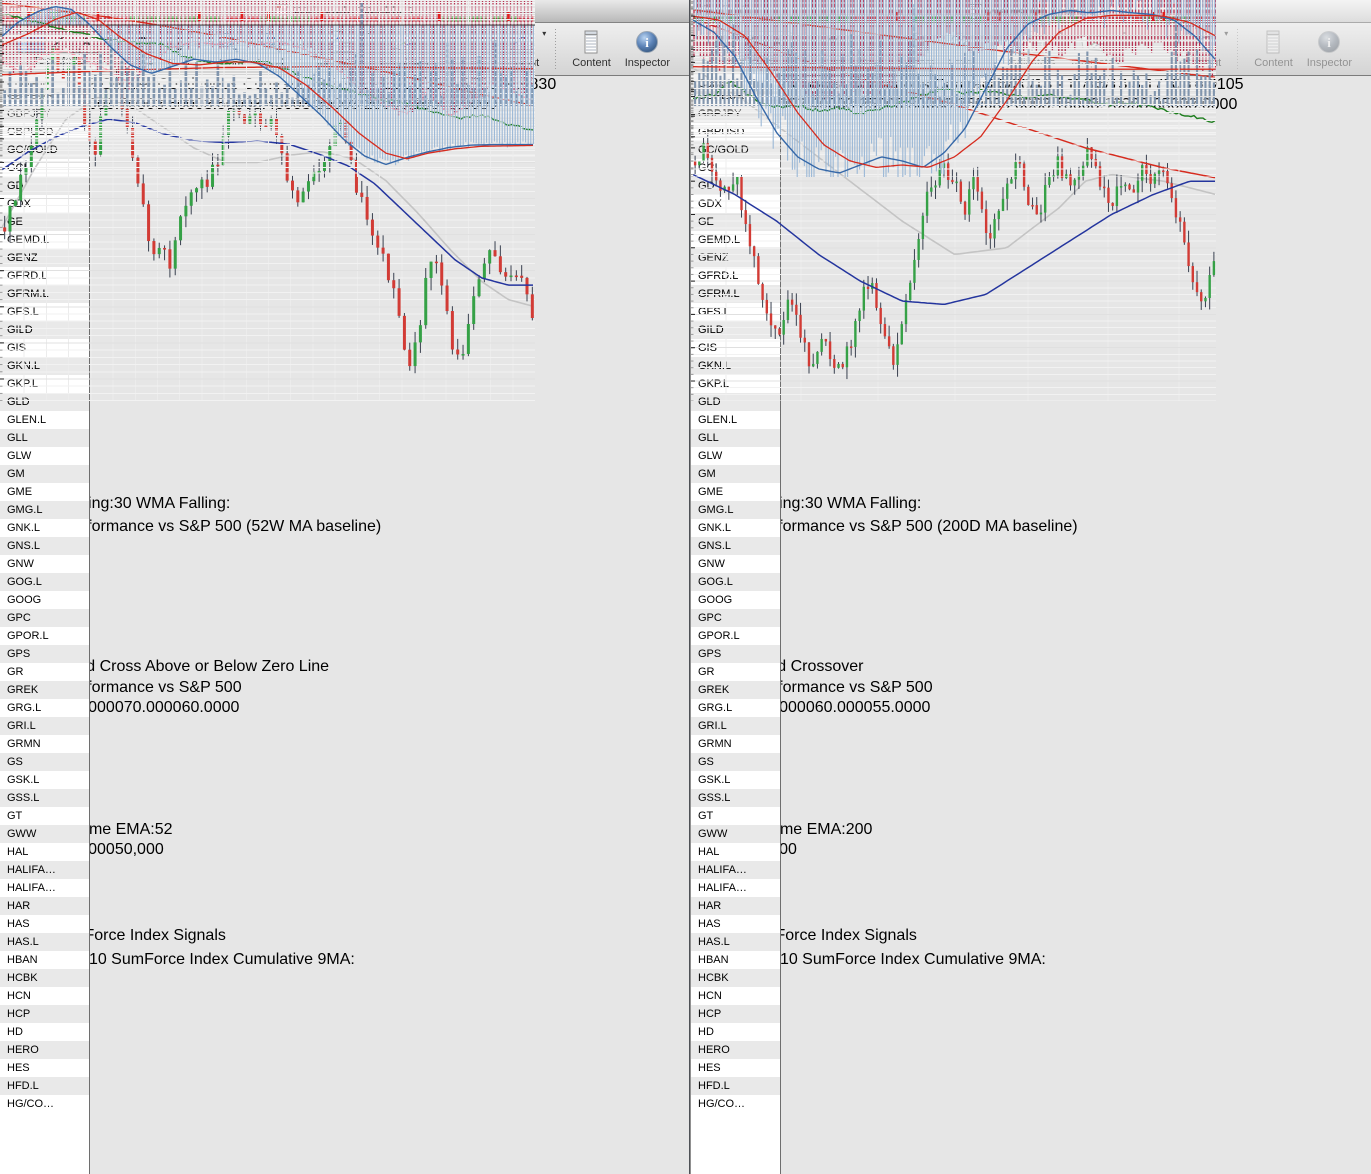 The image size is (1371, 1174). What do you see at coordinates (344, 830) in the screenshot?
I see `volume-legend: Volume:Volume EMA:52` at bounding box center [344, 830].